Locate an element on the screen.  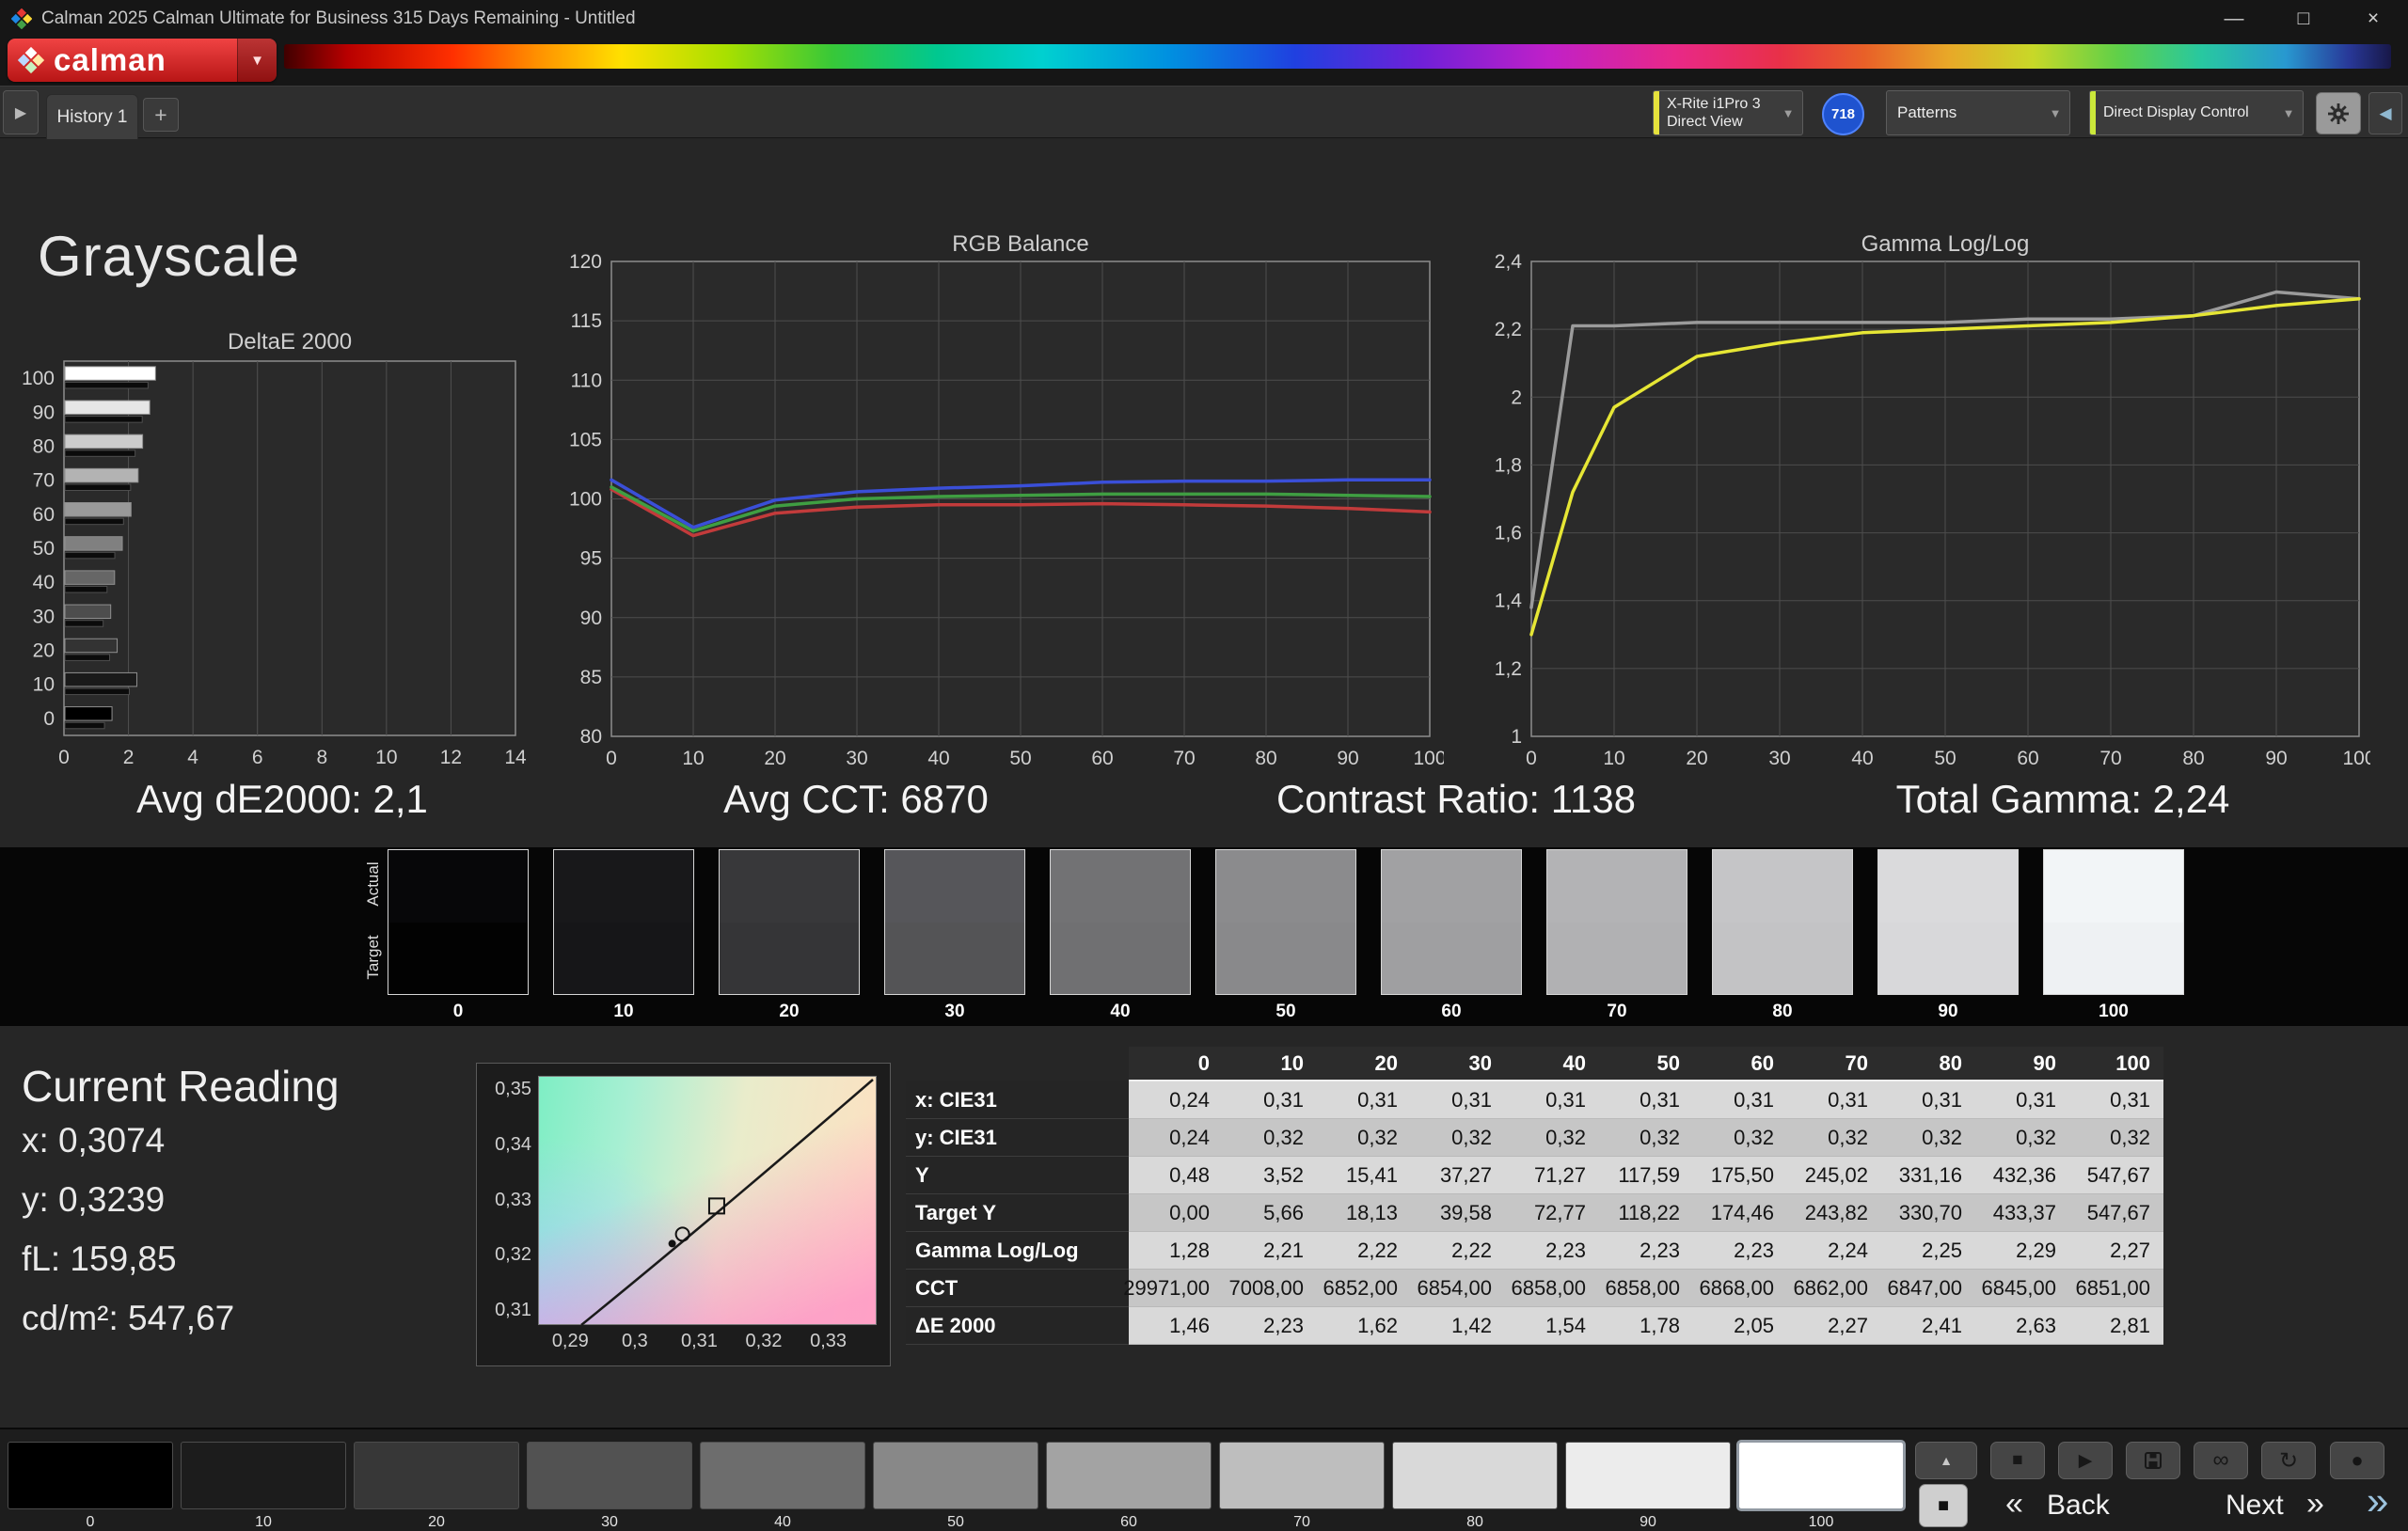
table-cell: 6862,00 is located at coordinates (1834, 1288).